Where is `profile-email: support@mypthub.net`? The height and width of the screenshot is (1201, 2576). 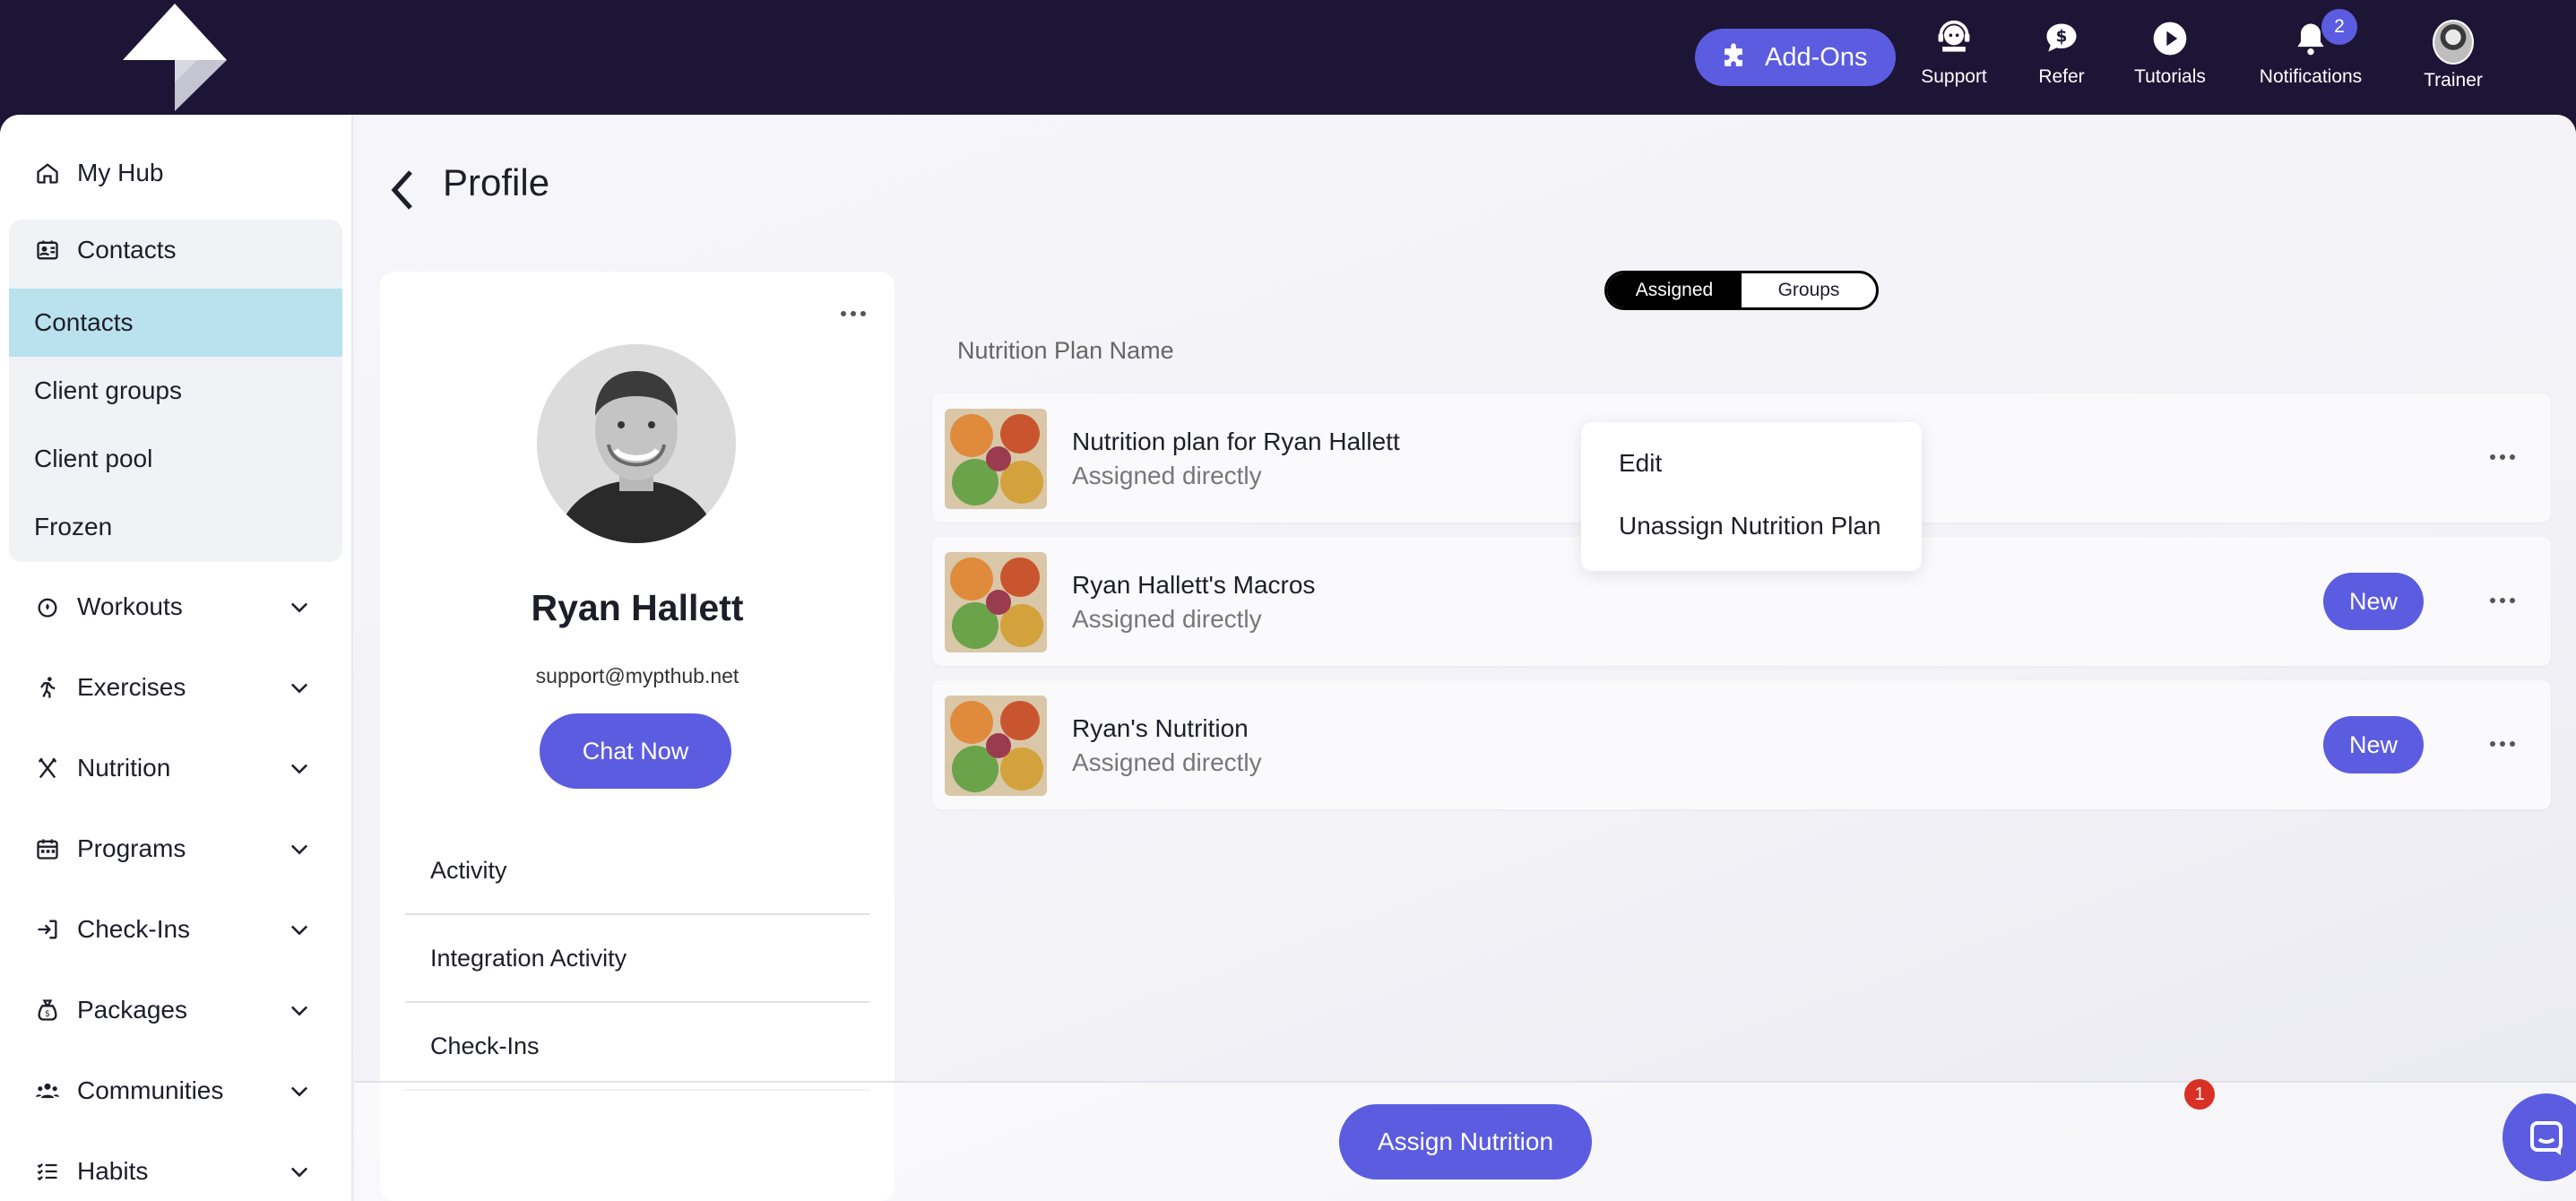 profile-email: support@mypthub.net is located at coordinates (637, 675).